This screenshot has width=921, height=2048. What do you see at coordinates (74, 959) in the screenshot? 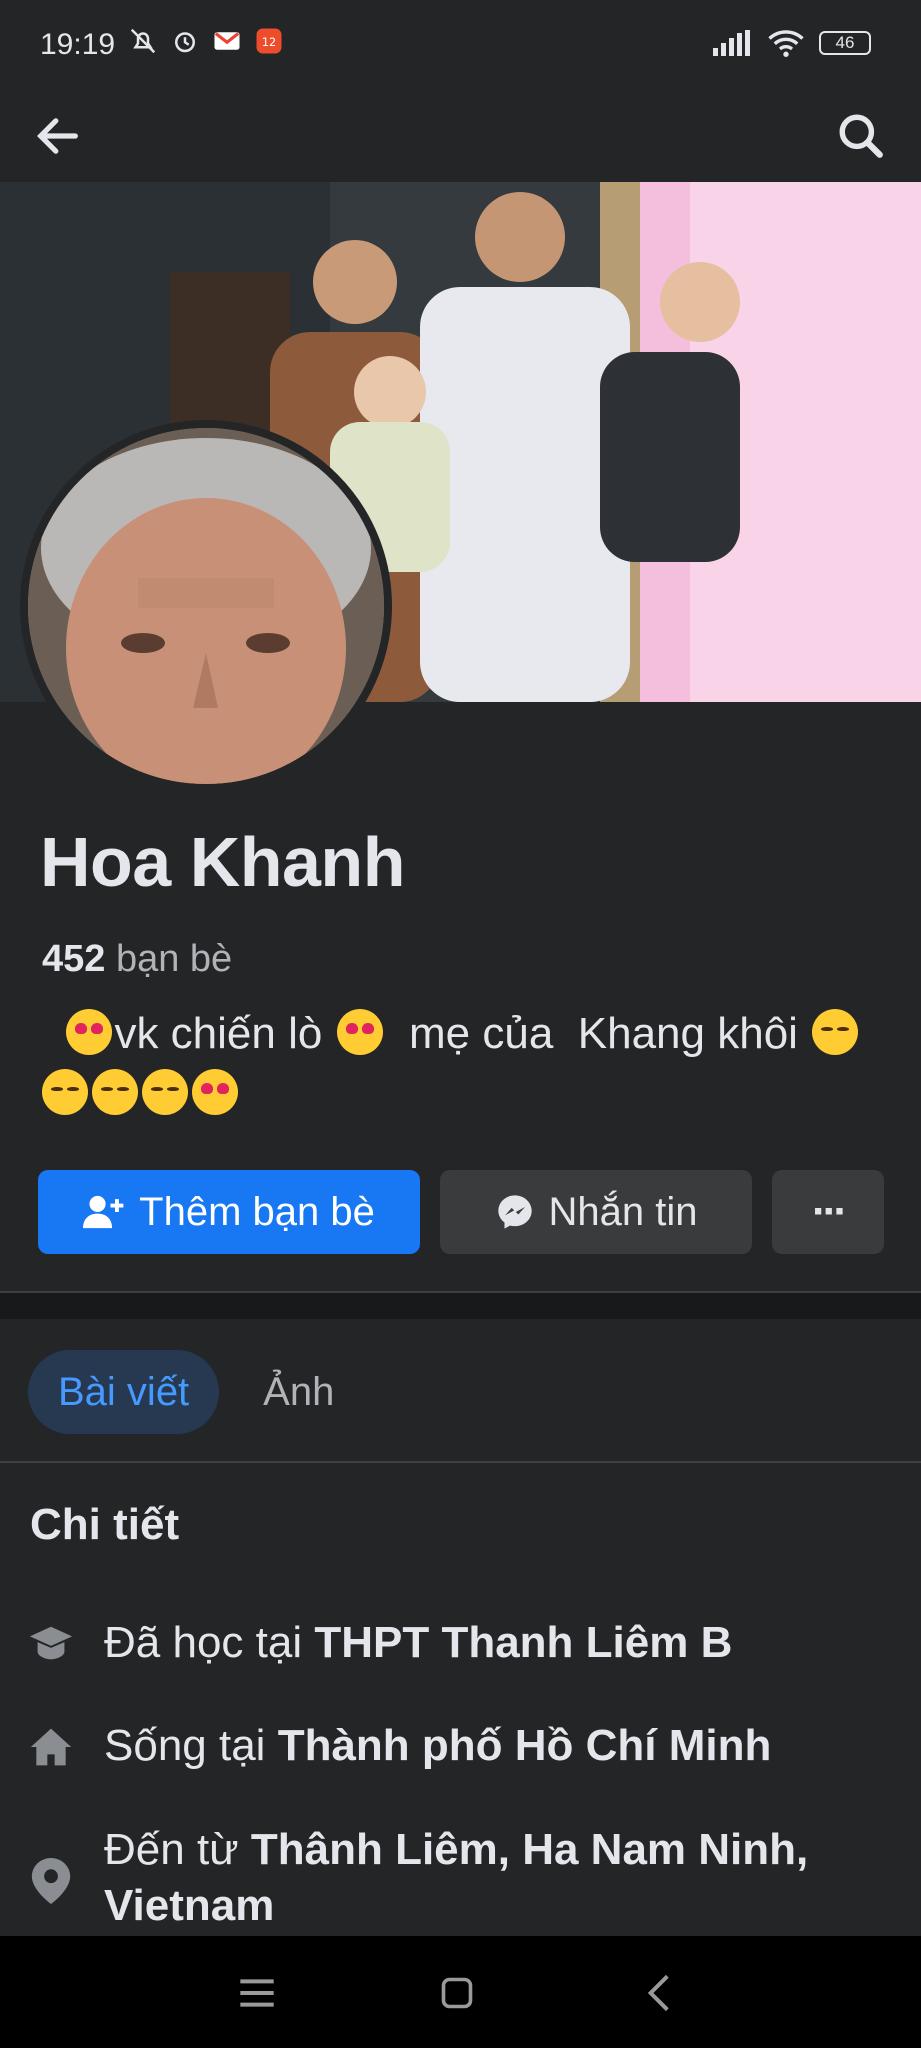
I see `friends-count: 452` at bounding box center [74, 959].